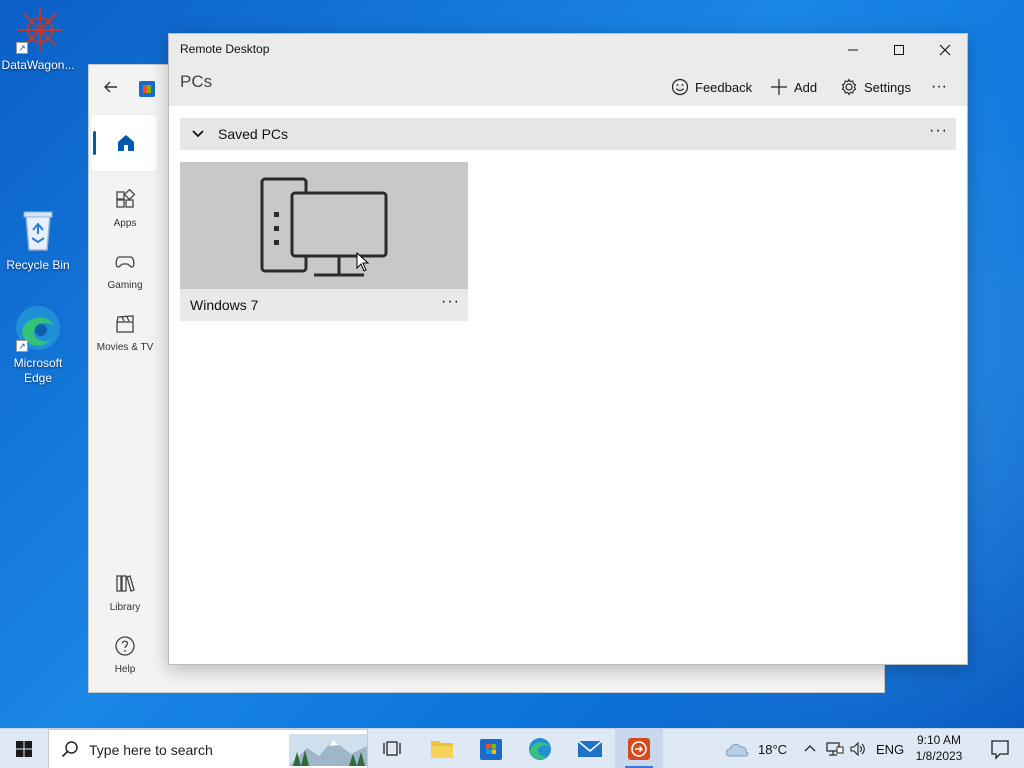 The height and width of the screenshot is (768, 1024). Describe the element at coordinates (899, 50) in the screenshot. I see `maximize-button` at that location.